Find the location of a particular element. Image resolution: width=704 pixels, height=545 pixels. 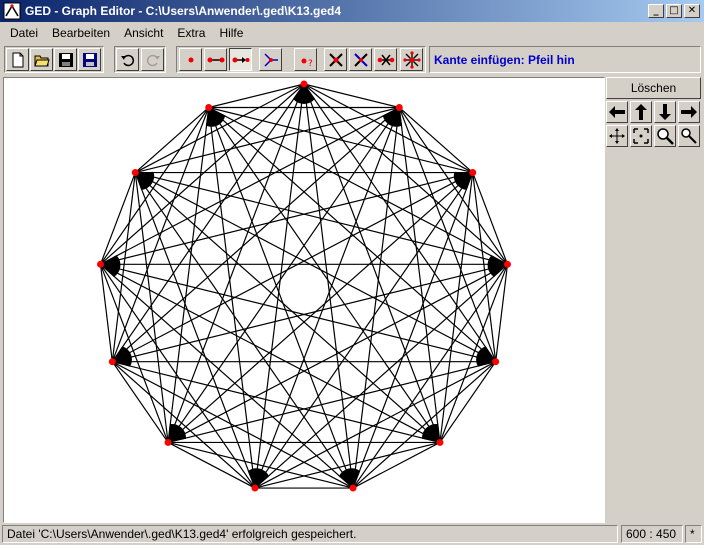

menu-ansicht: Ansicht is located at coordinates (143, 33).